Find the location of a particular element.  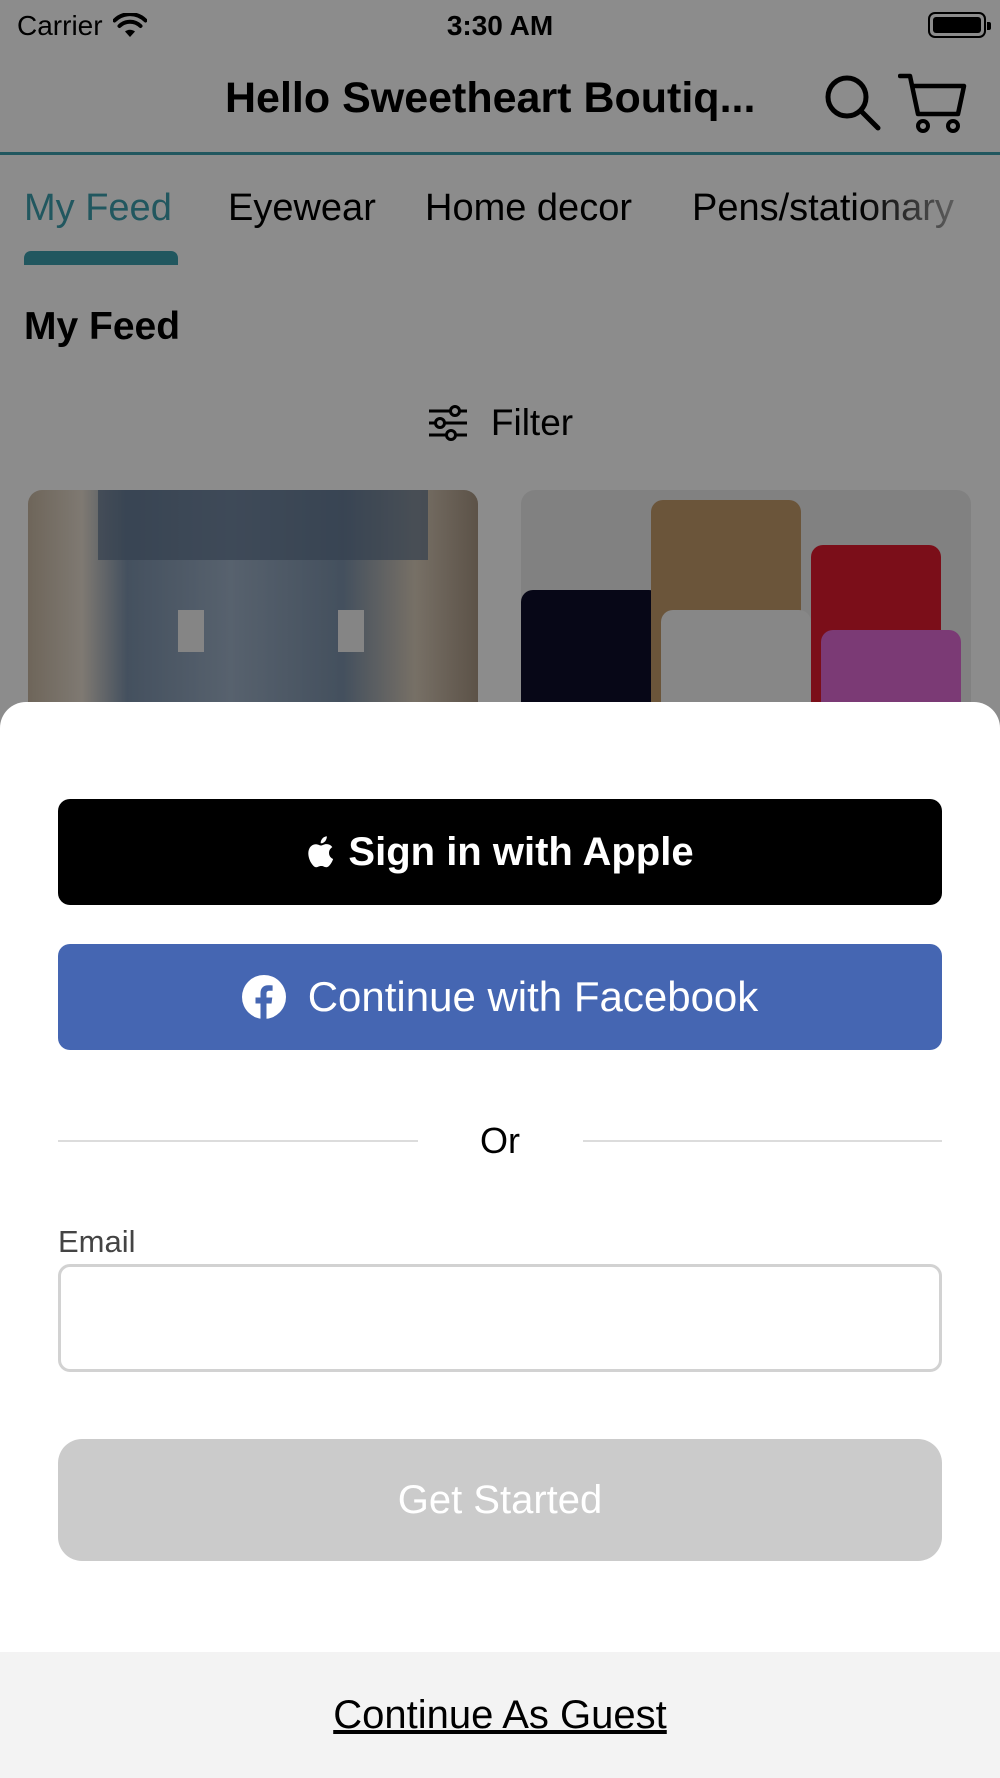

sign-in-apple-button: Sign in with Apple is located at coordinates (500, 852).